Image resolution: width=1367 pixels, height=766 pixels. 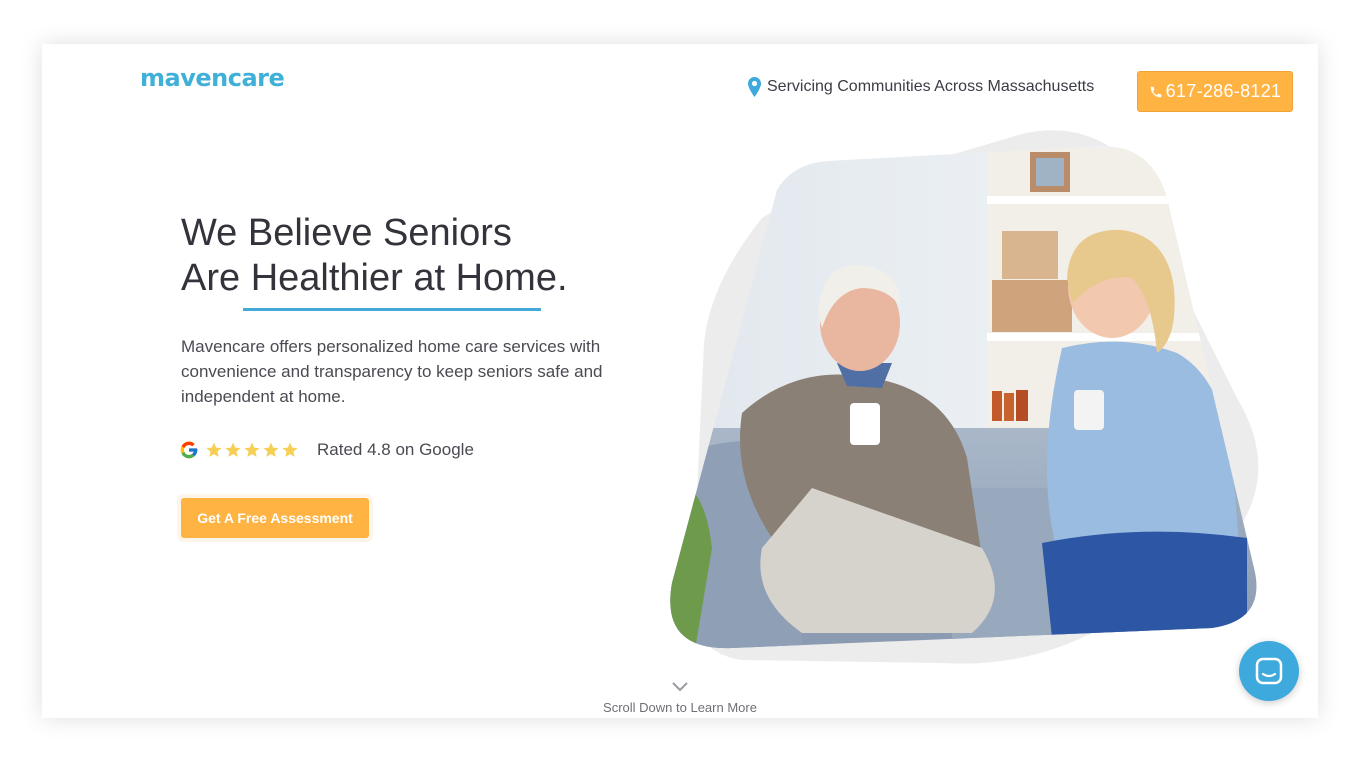 I want to click on phone-icon, so click(x=1155, y=91).